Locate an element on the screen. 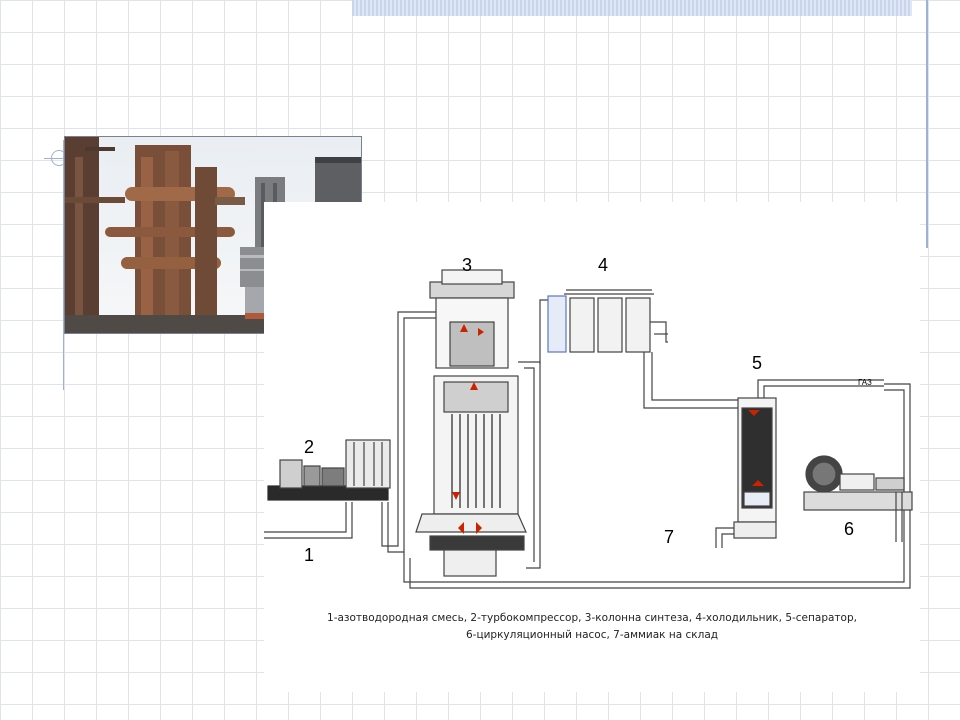 Image resolution: width=960 pixels, height=720 pixels. decorative-top-bar is located at coordinates (632, 8).